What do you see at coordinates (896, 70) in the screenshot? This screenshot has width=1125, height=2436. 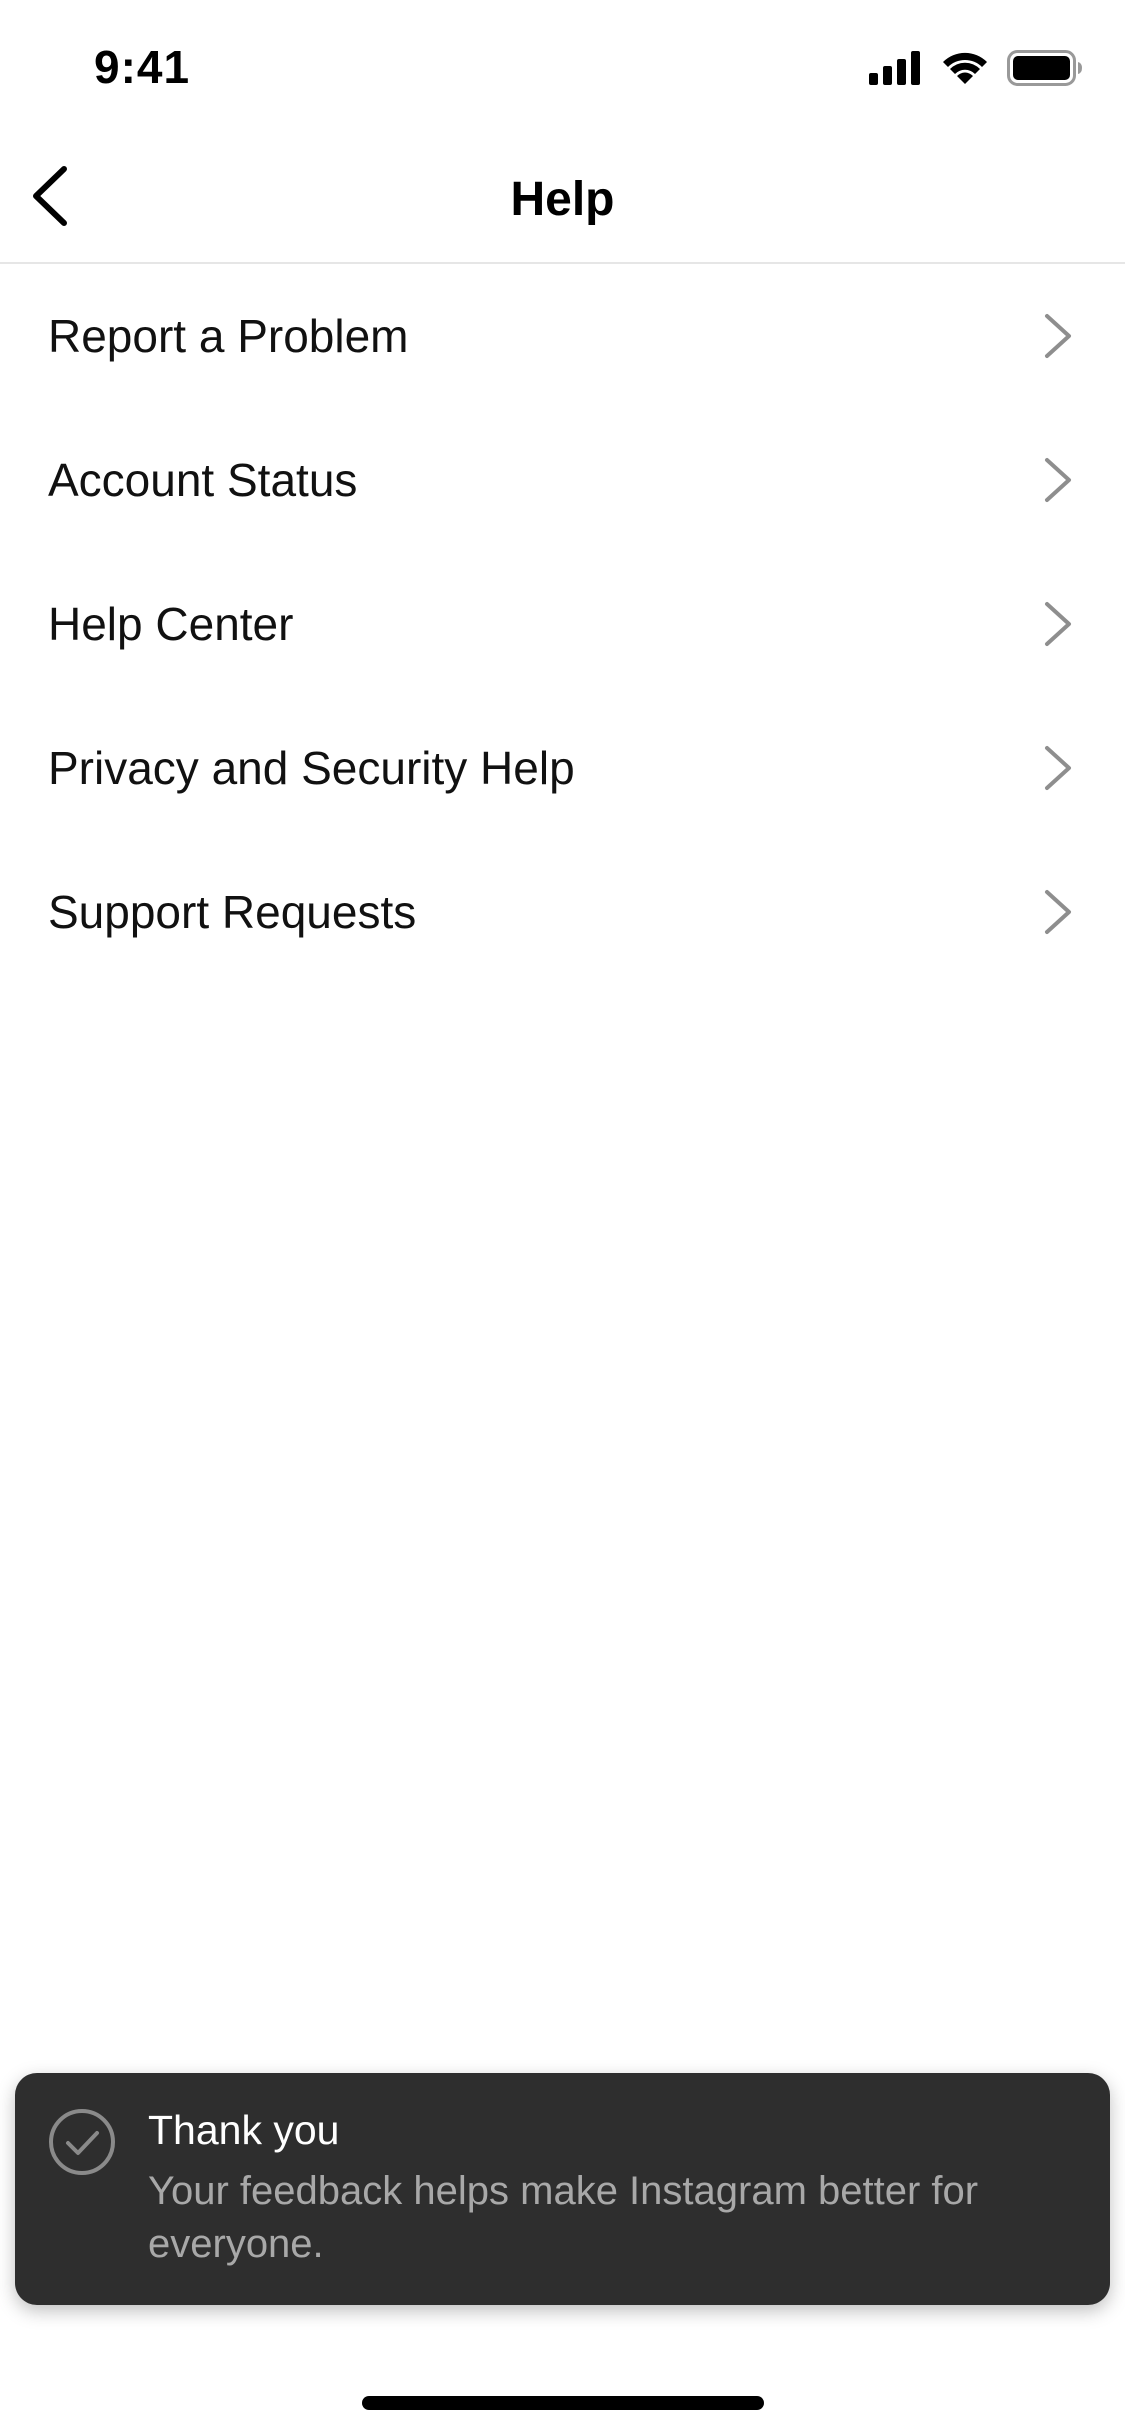 I see `cellular-signal-icon` at bounding box center [896, 70].